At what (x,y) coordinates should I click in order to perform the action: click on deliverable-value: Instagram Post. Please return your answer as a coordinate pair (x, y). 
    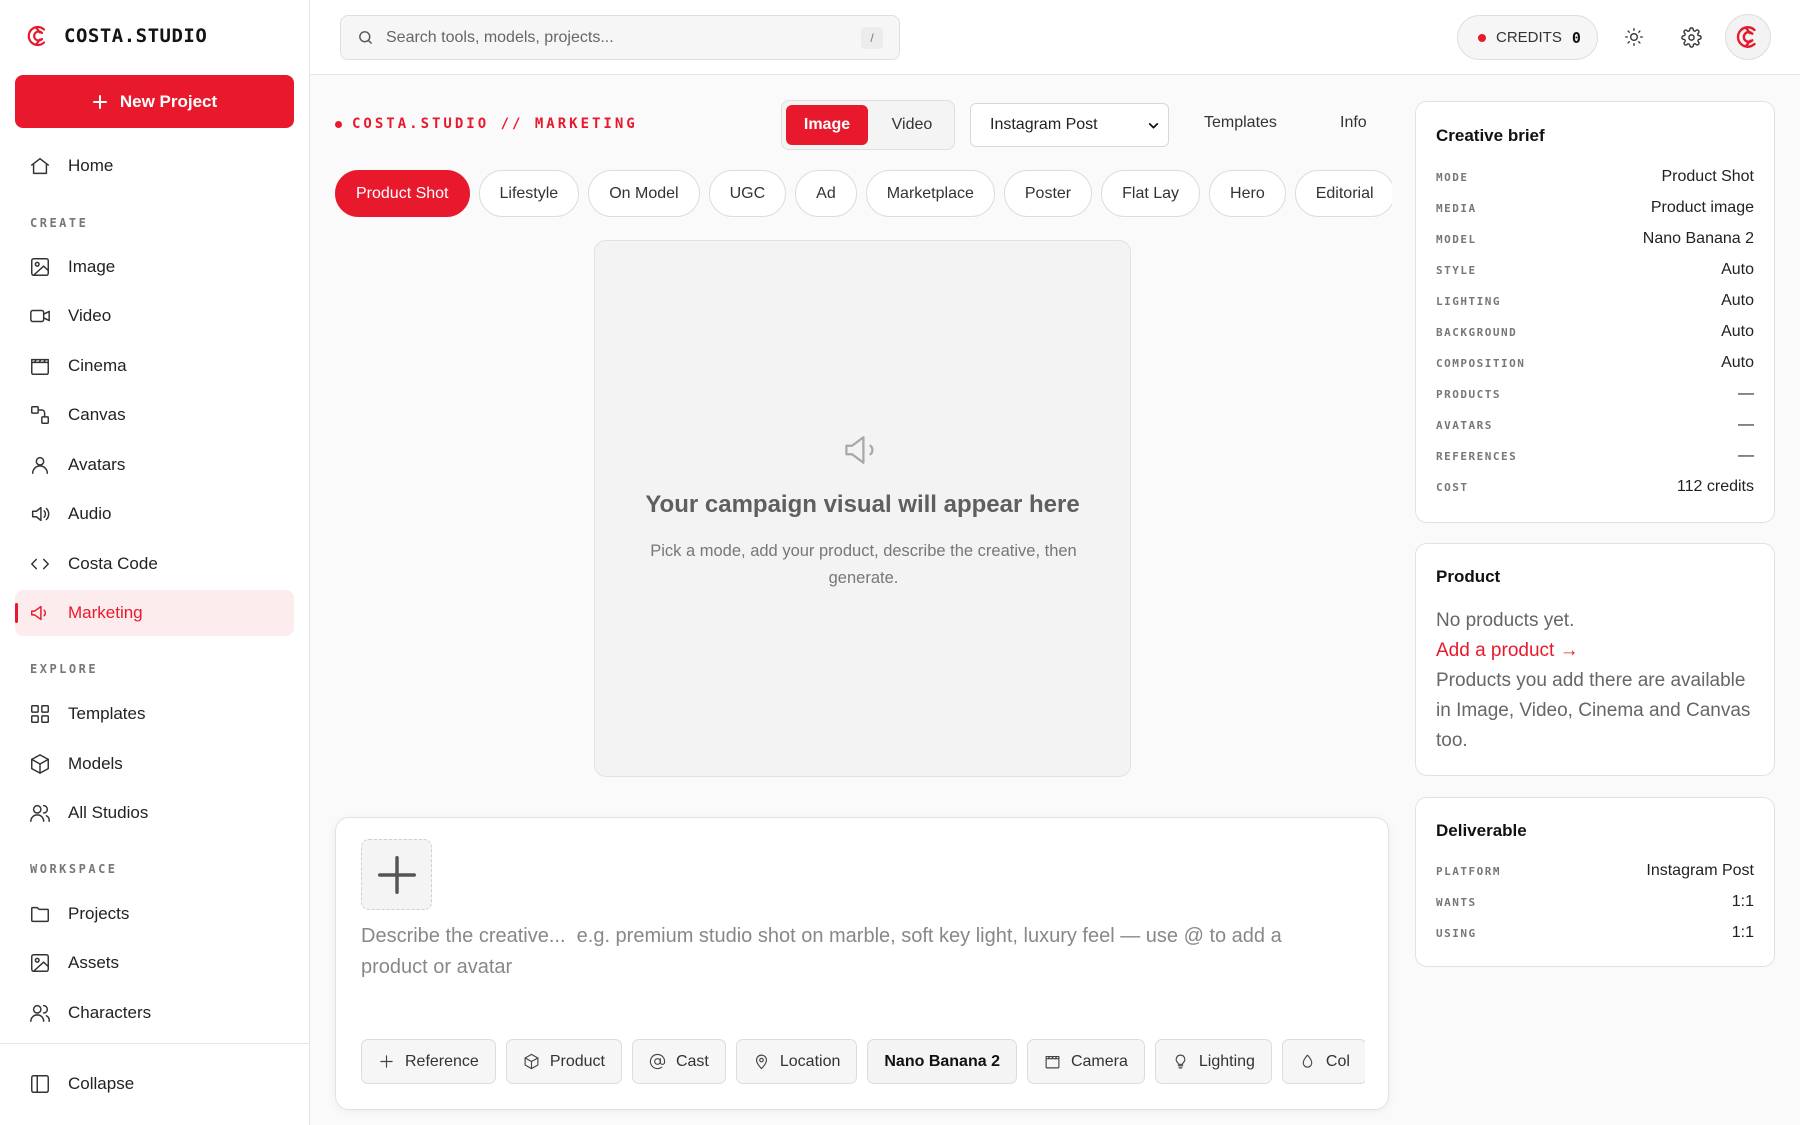
    Looking at the image, I should click on (1700, 870).